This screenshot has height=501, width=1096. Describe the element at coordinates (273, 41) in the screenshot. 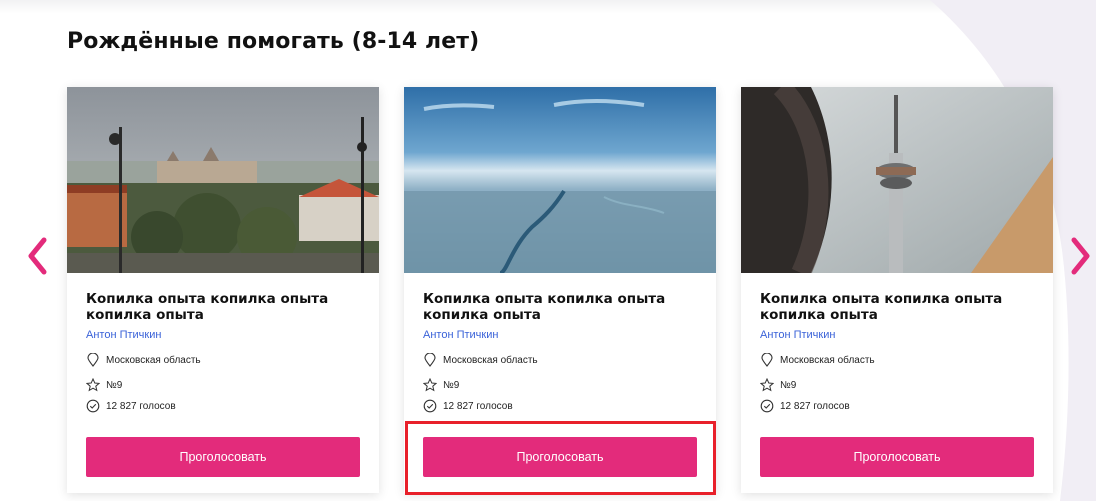

I see `section-title: Рождённые помогать (8-14 лет)` at that location.